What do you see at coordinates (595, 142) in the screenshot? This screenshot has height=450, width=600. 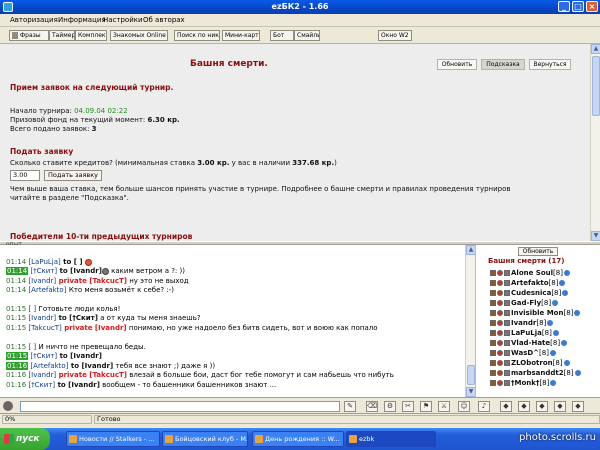 I see `top-scrollbar: ▲ ▼` at bounding box center [595, 142].